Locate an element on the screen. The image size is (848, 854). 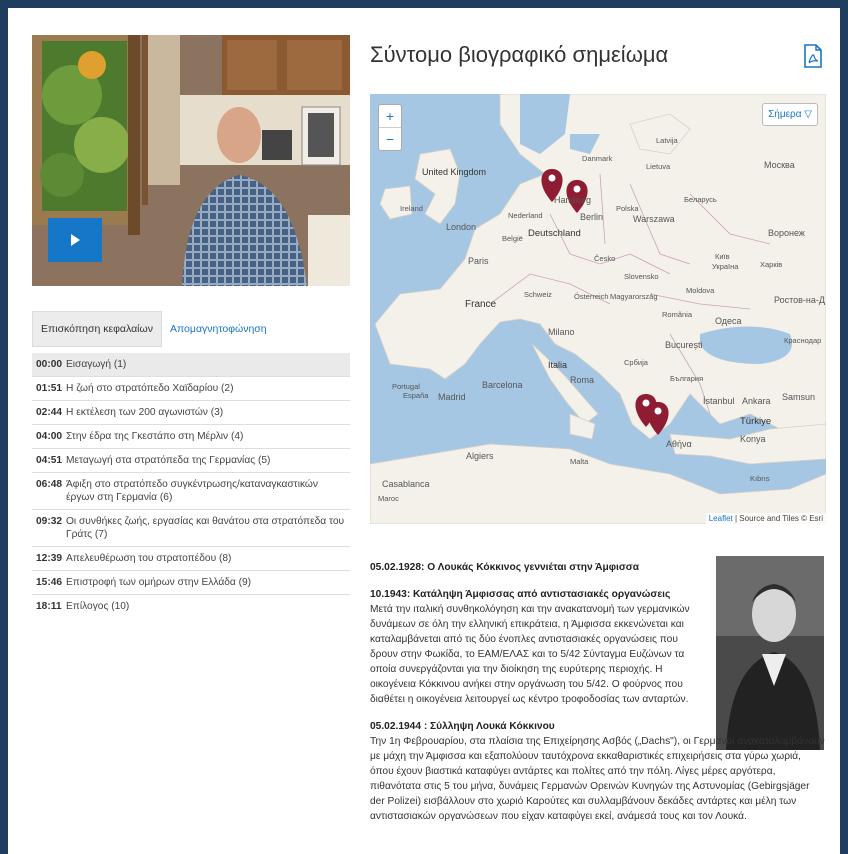
map-label-london: London is located at coordinates (461, 227).